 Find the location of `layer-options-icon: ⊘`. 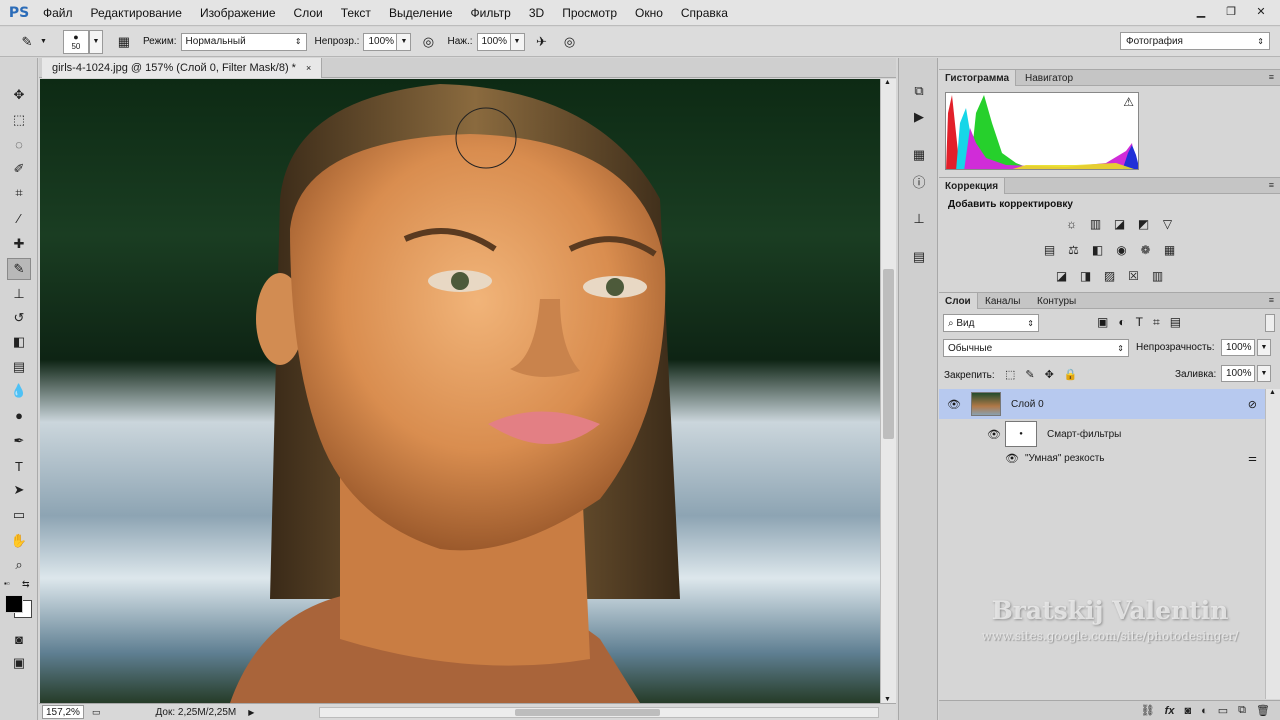

layer-options-icon: ⊘ is located at coordinates (1252, 404).